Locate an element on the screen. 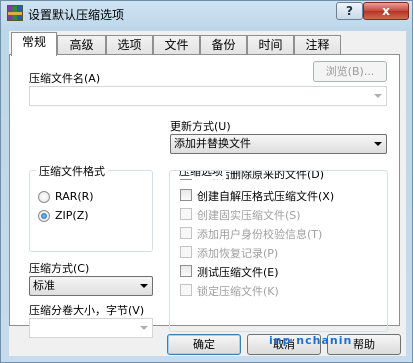 Image resolution: width=413 pixels, height=363 pixels. test-archive-label: 测试压缩文件(E) is located at coordinates (238, 272).